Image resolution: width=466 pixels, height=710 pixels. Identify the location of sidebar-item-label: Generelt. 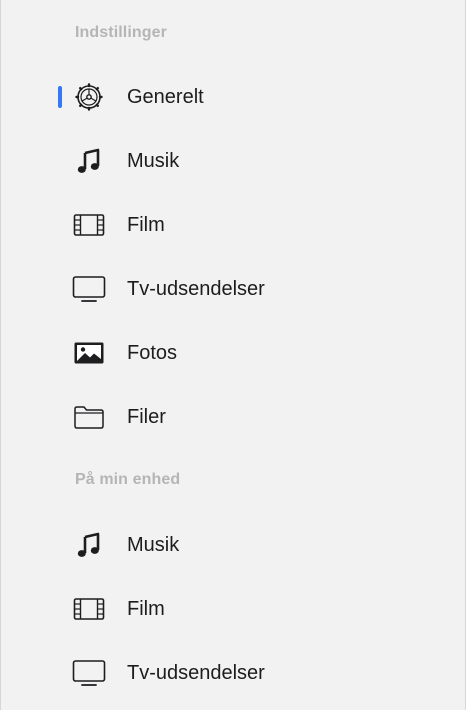
(165, 97).